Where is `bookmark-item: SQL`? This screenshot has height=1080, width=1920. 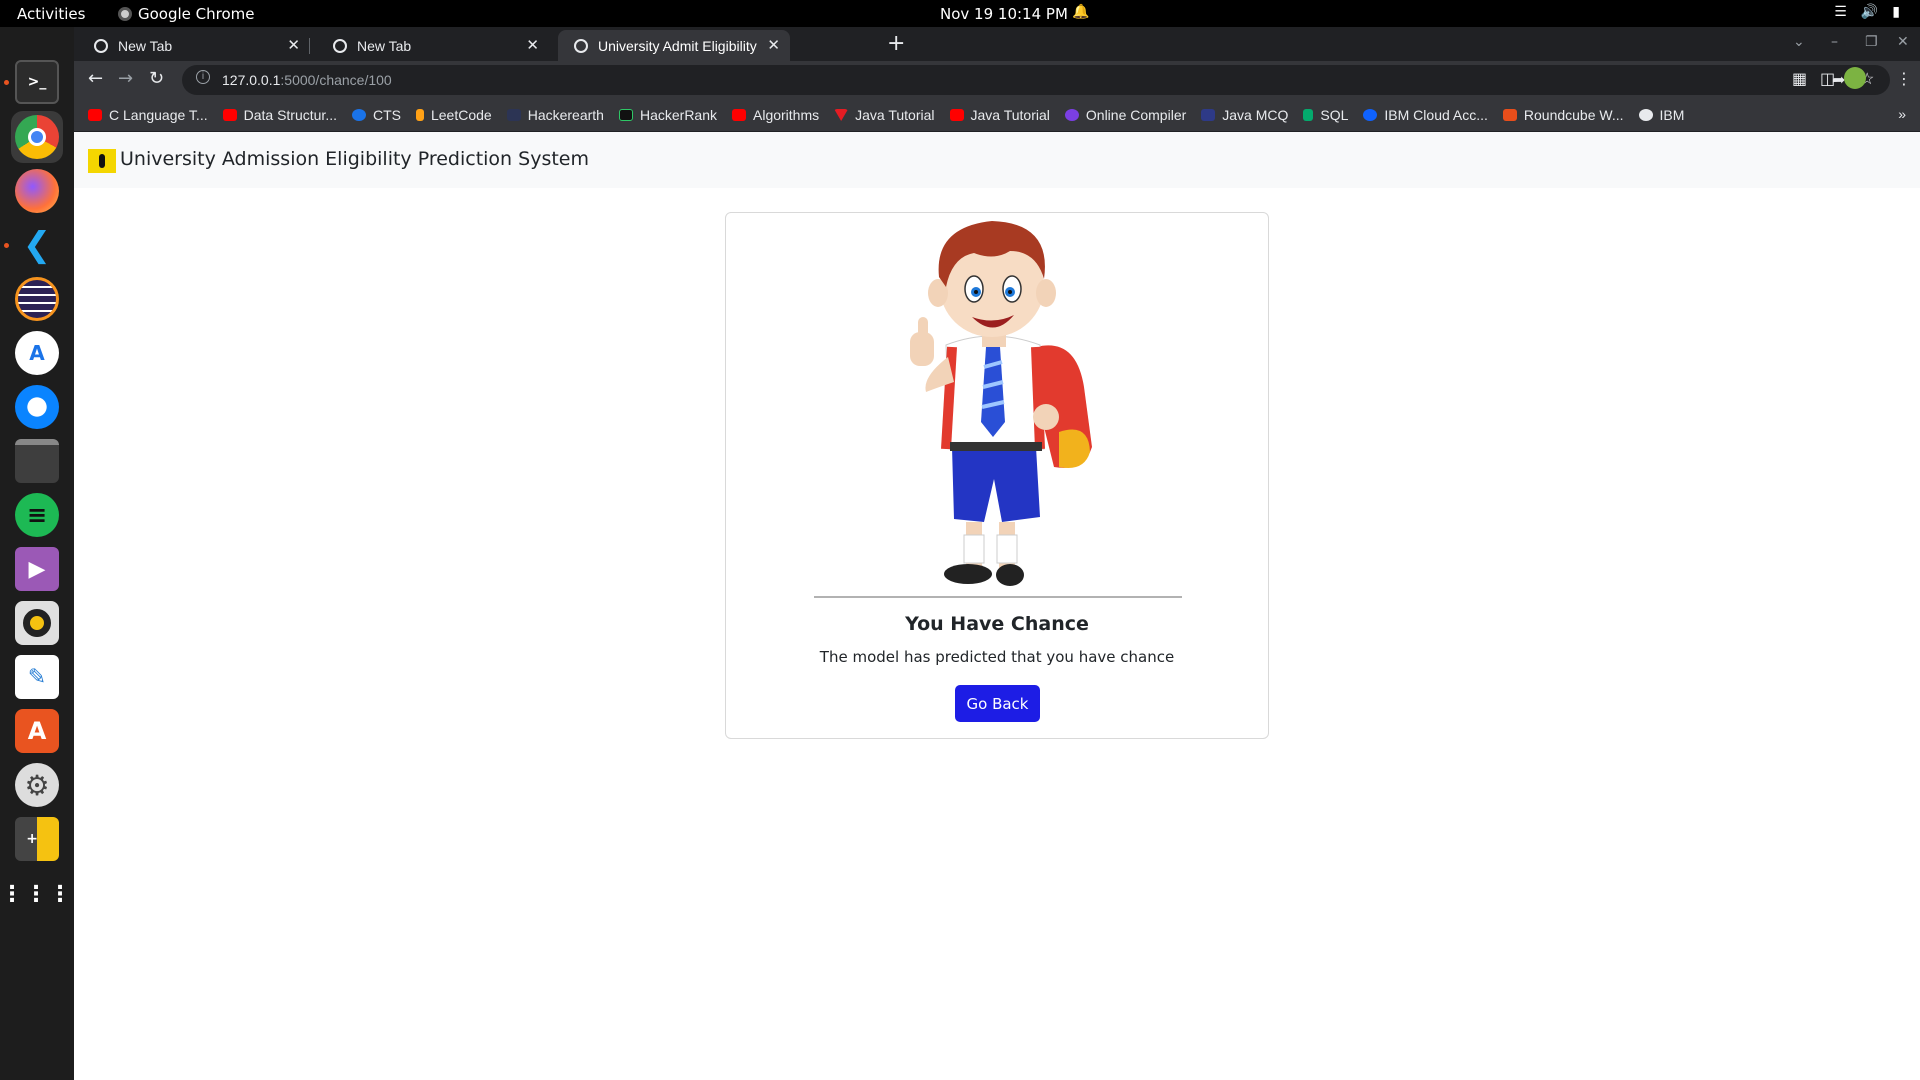
bookmark-item: SQL is located at coordinates (1325, 115).